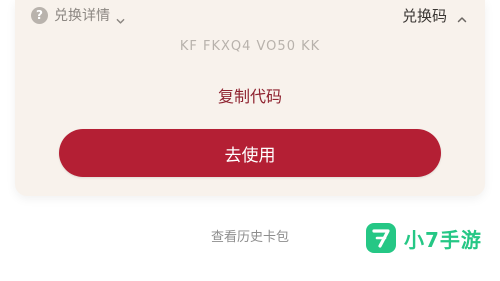 This screenshot has height=281, width=500. I want to click on copy-code-button: 复制代码, so click(250, 95).